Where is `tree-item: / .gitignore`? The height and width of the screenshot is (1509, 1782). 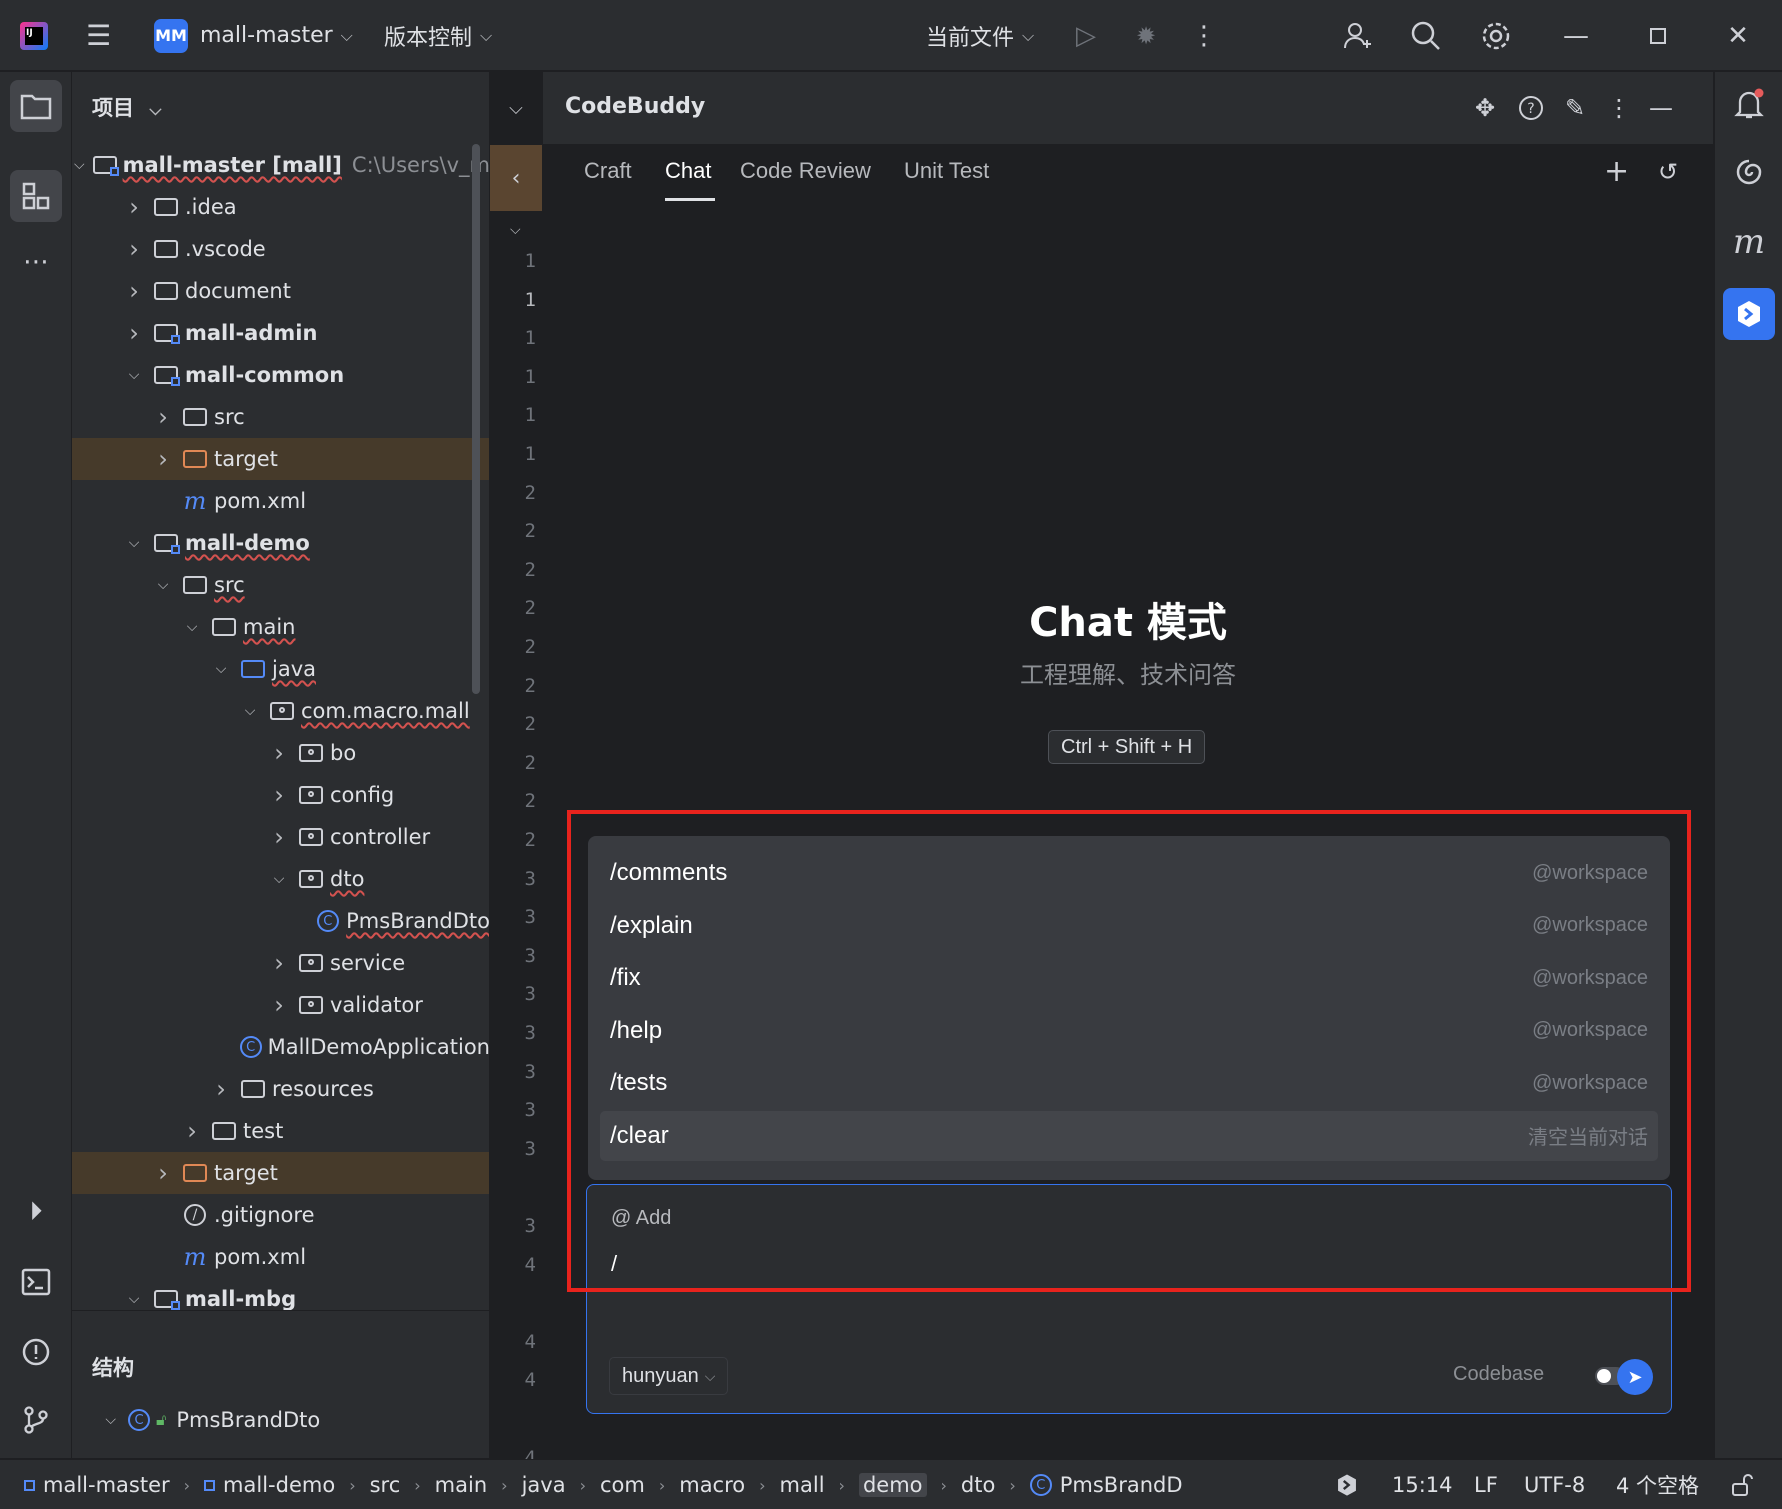 tree-item: / .gitignore is located at coordinates (280, 1215).